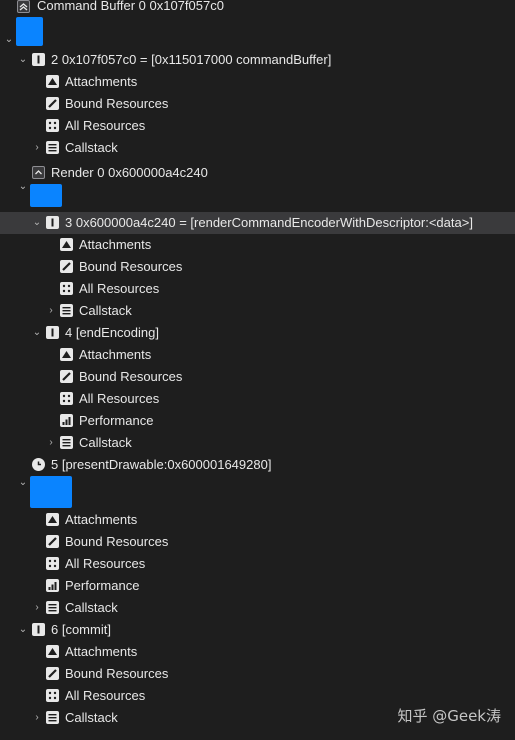 Image resolution: width=515 pixels, height=740 pixels. What do you see at coordinates (23, 6) in the screenshot?
I see `command-buffer-icon` at bounding box center [23, 6].